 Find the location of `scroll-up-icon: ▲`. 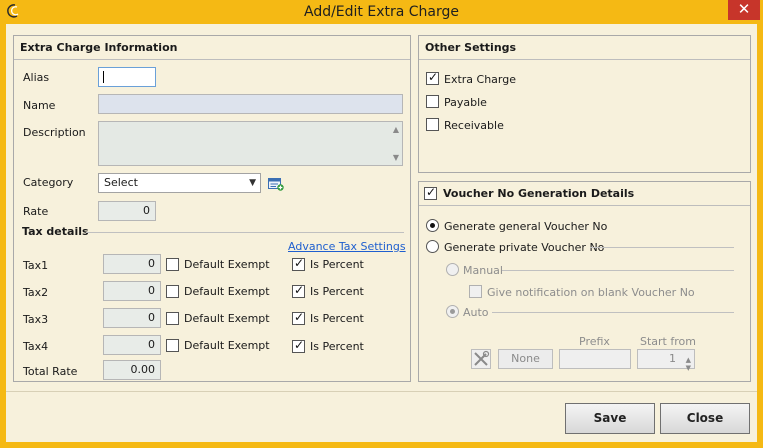

scroll-up-icon: ▲ is located at coordinates (396, 129).